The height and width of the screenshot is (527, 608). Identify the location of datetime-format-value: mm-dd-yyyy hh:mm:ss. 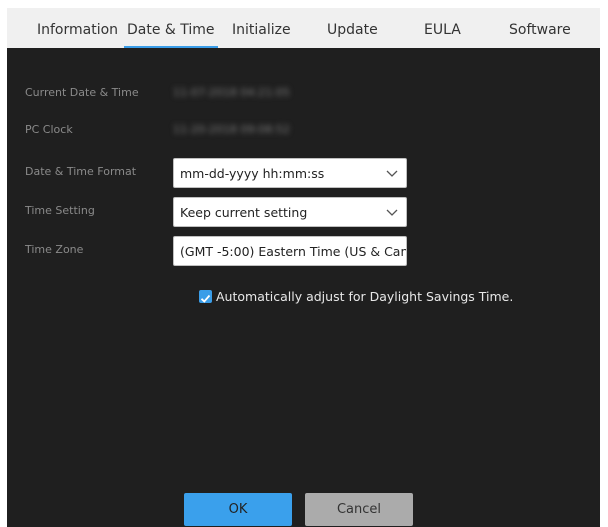
(252, 173).